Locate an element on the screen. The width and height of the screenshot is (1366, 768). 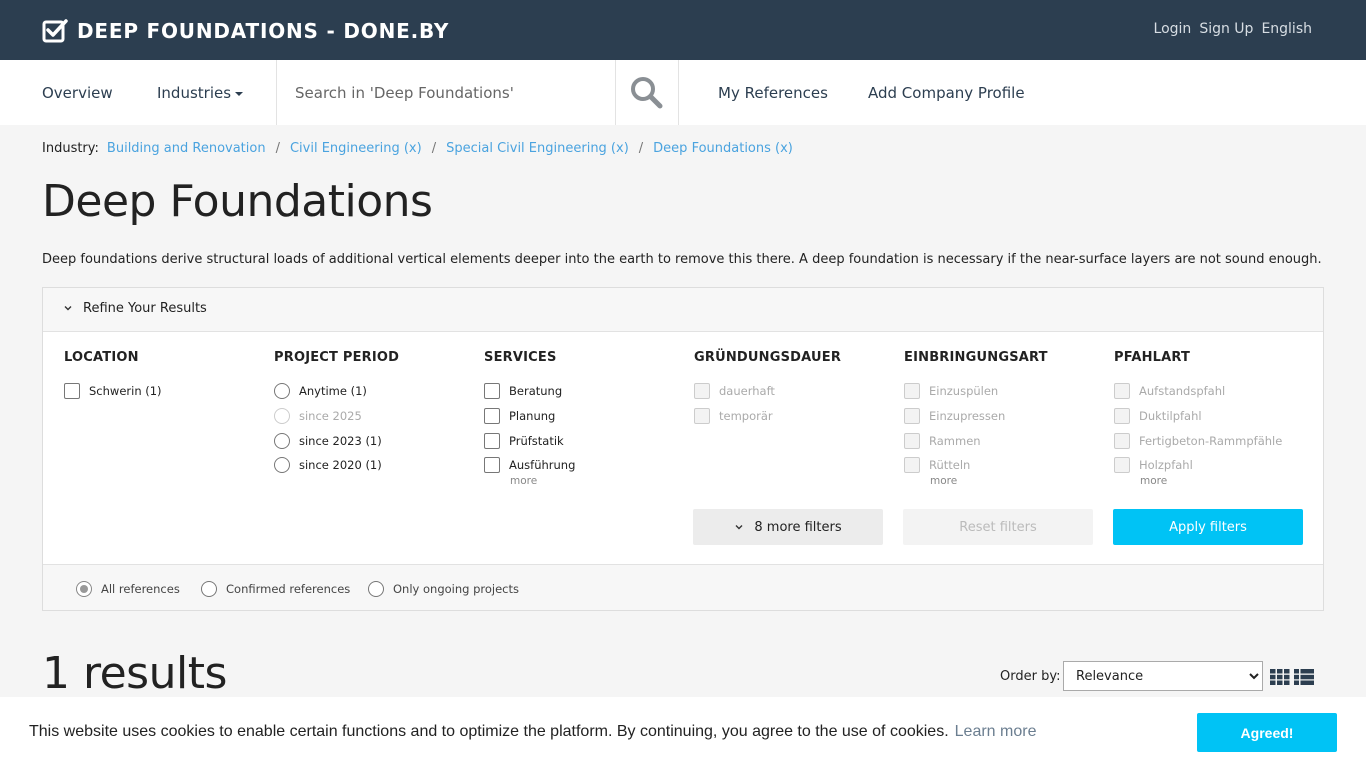
breadcrumb-item: Special Civil Engineering (x) is located at coordinates (537, 149).